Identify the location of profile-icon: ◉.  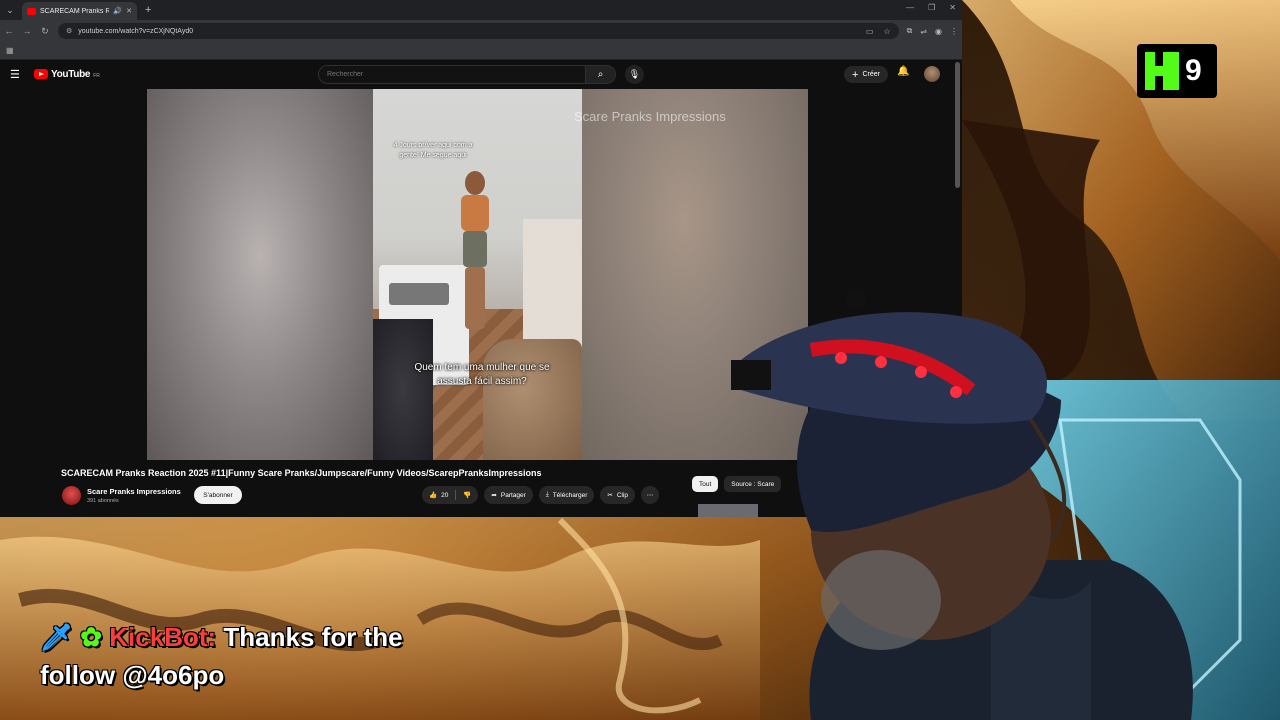
(938, 31).